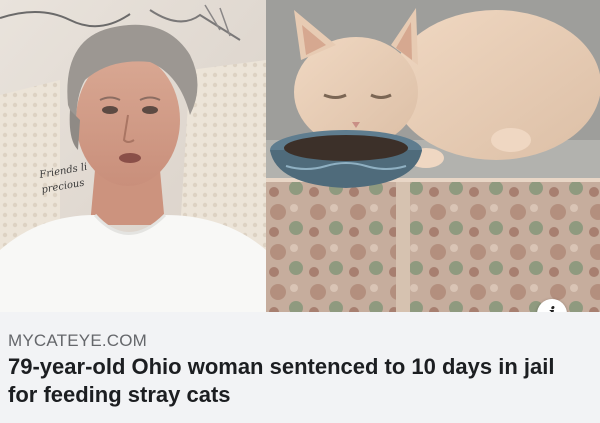 This screenshot has height=423, width=600. I want to click on source-domain: MYCATEYE.COM, so click(78, 340).